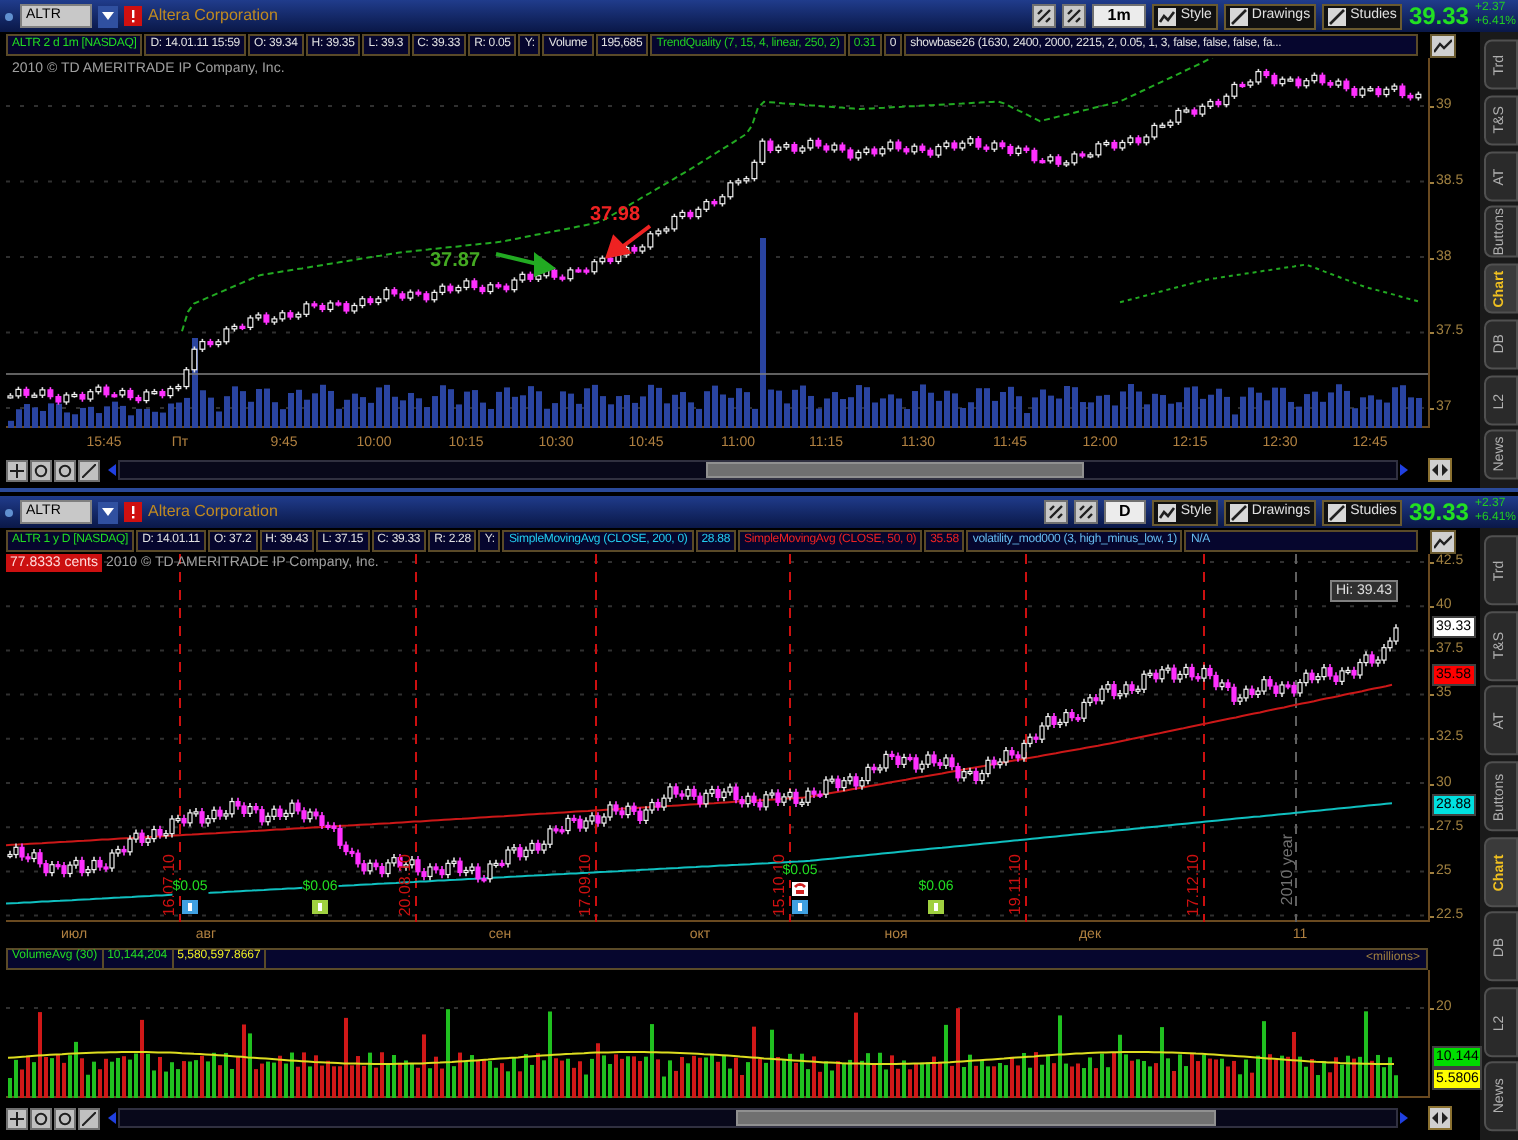 This screenshot has width=1518, height=1140. What do you see at coordinates (585, 885) in the screenshot?
I see `event-date: 17.09.10` at bounding box center [585, 885].